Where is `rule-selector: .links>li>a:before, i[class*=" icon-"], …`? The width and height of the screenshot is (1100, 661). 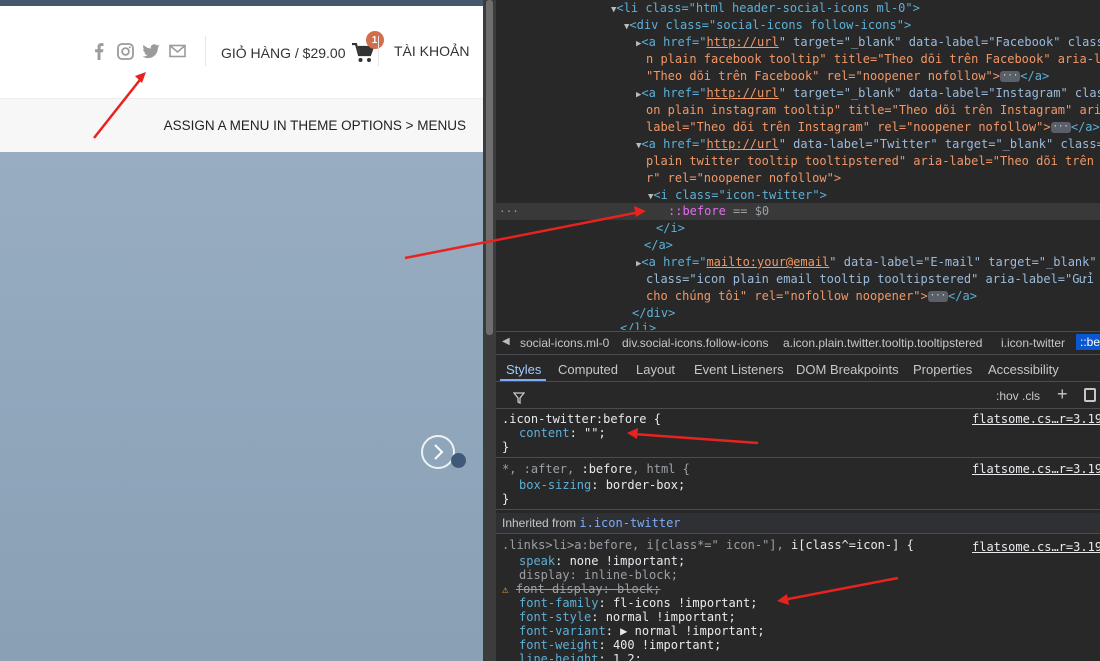
rule-selector: .links>li>a:before, i[class*=" icon-"], … is located at coordinates (708, 545).